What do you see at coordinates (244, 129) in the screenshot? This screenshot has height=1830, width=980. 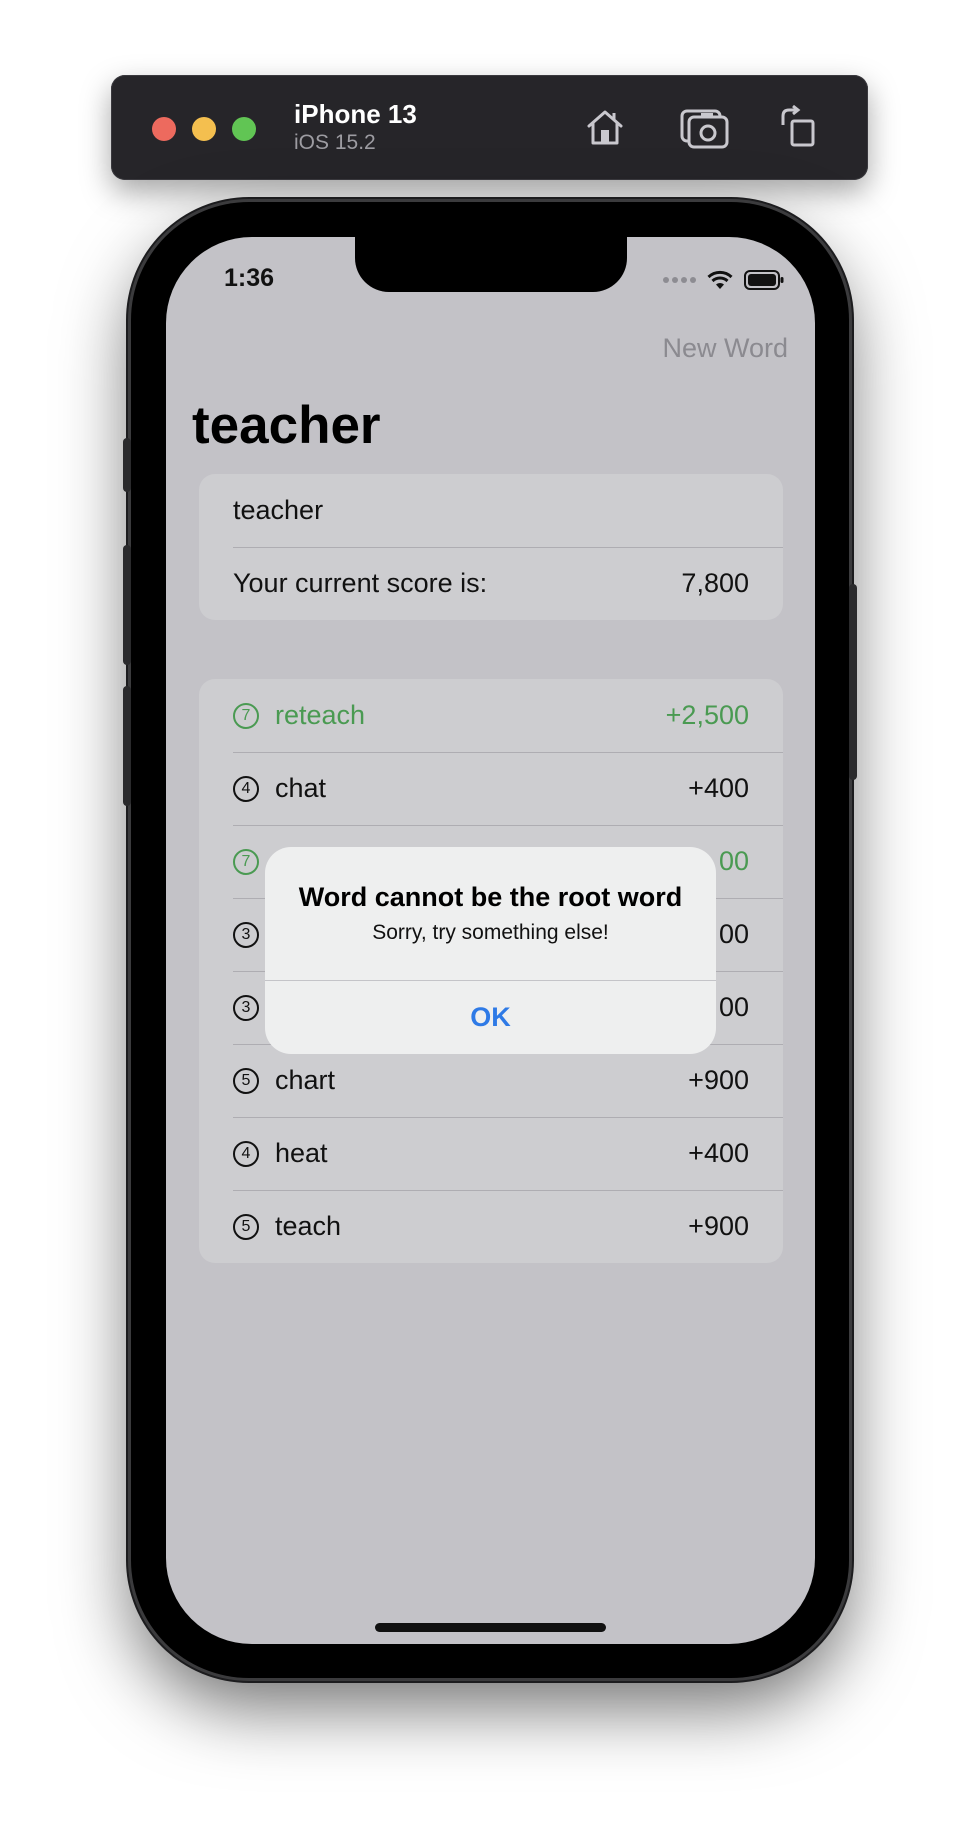 I see `zoom-window-button` at bounding box center [244, 129].